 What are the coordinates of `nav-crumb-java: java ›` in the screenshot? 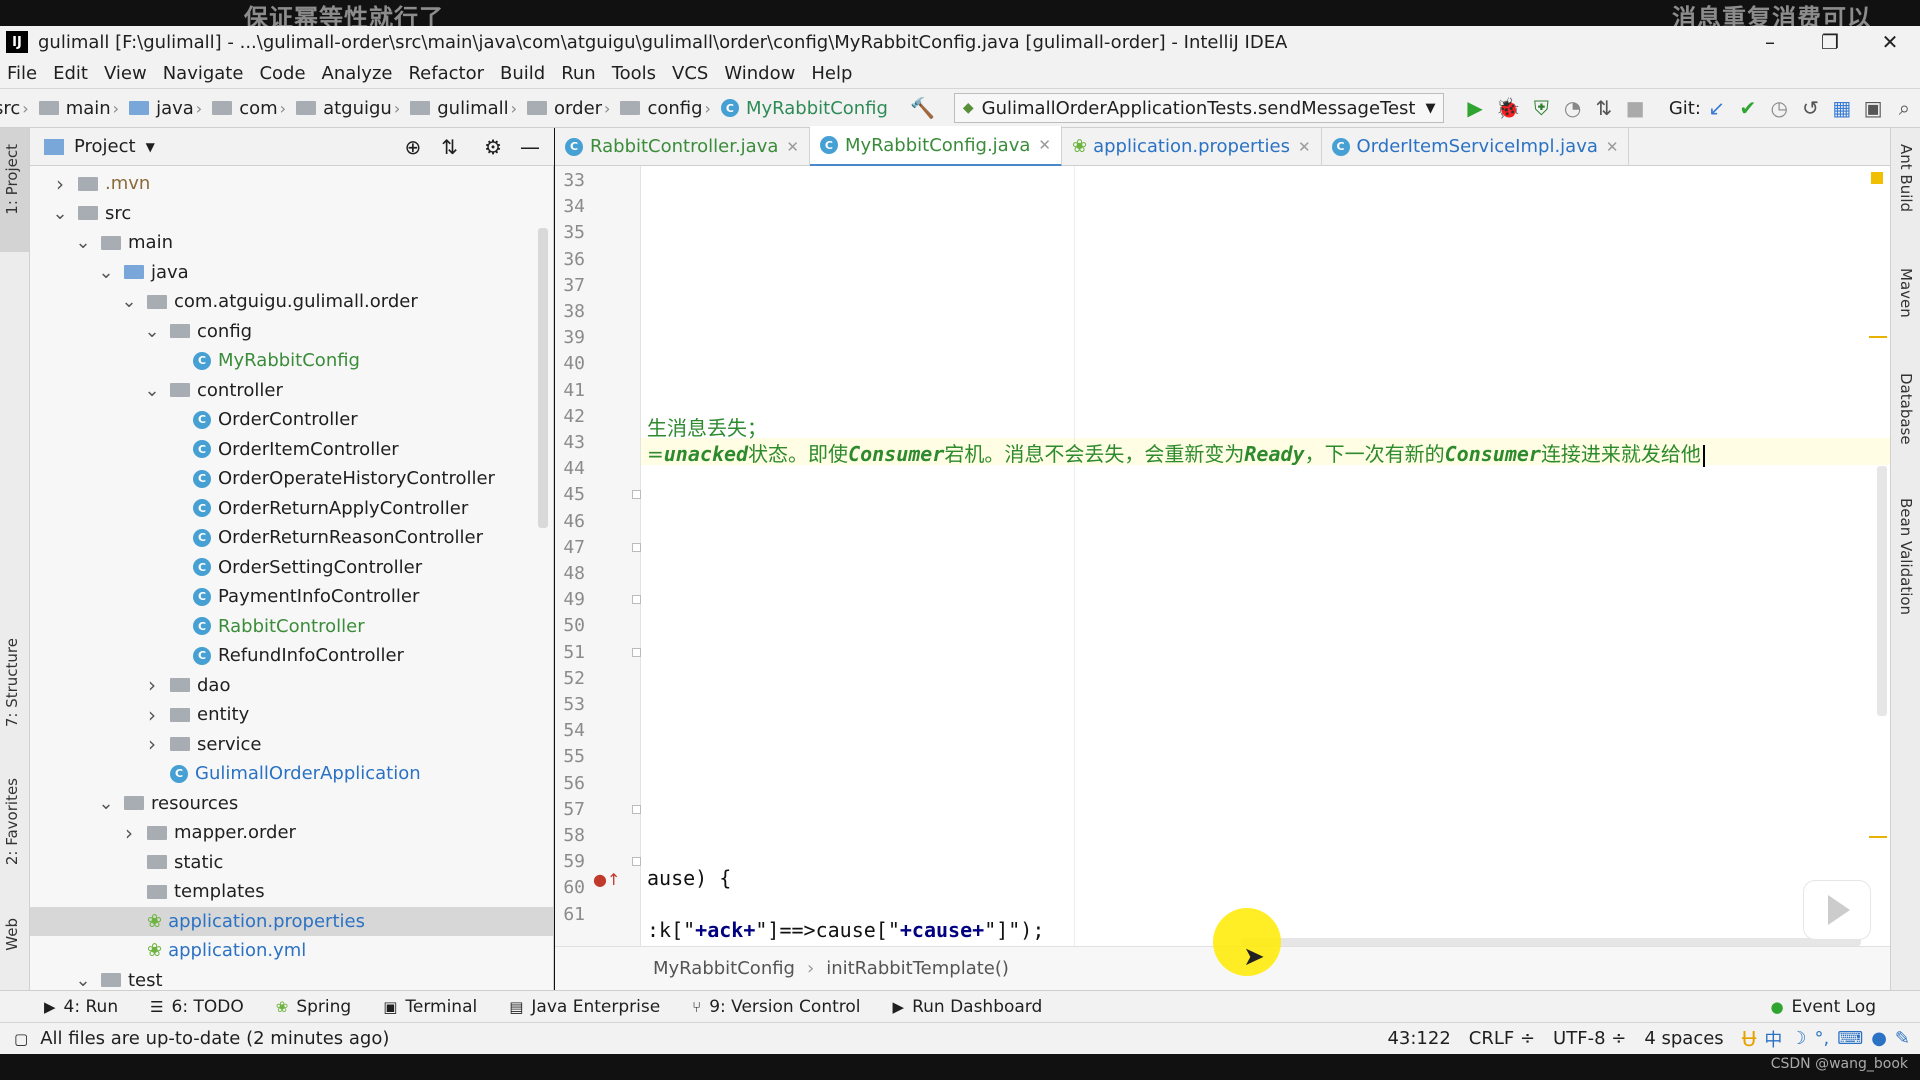 It's located at (168, 108).